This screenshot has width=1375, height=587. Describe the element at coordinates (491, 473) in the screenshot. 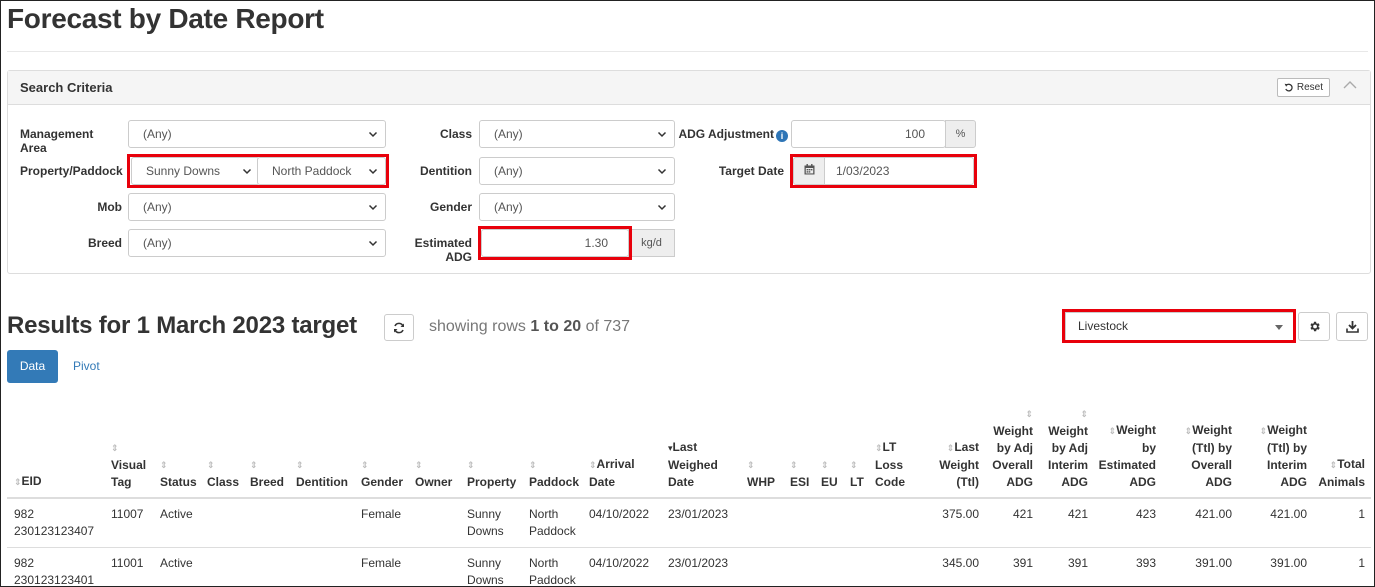

I see `header-property: ⇕ Property` at that location.